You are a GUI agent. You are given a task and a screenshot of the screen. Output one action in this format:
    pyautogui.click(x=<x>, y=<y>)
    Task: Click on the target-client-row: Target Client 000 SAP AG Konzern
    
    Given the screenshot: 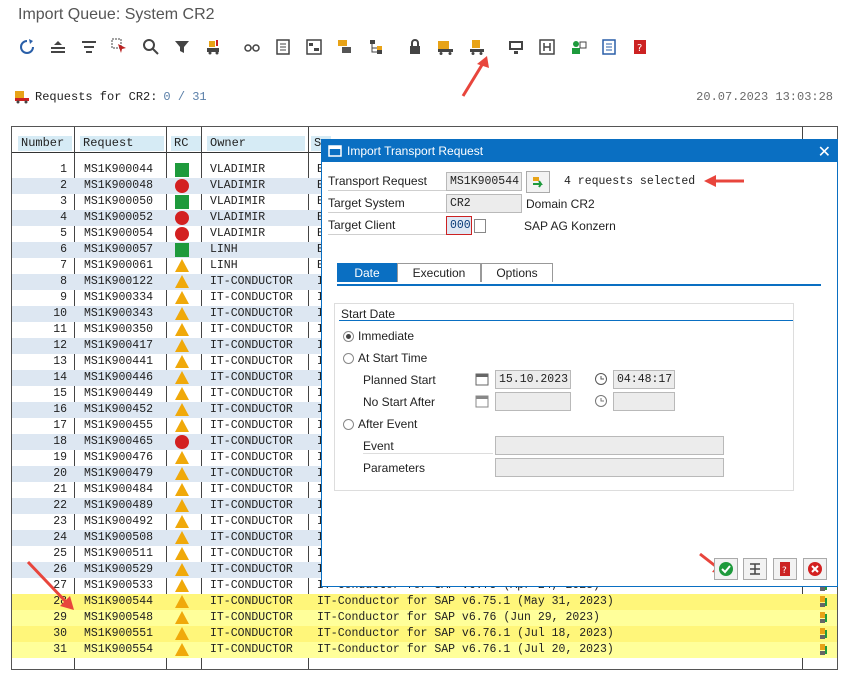 What is the action you would take?
    pyautogui.click(x=472, y=225)
    